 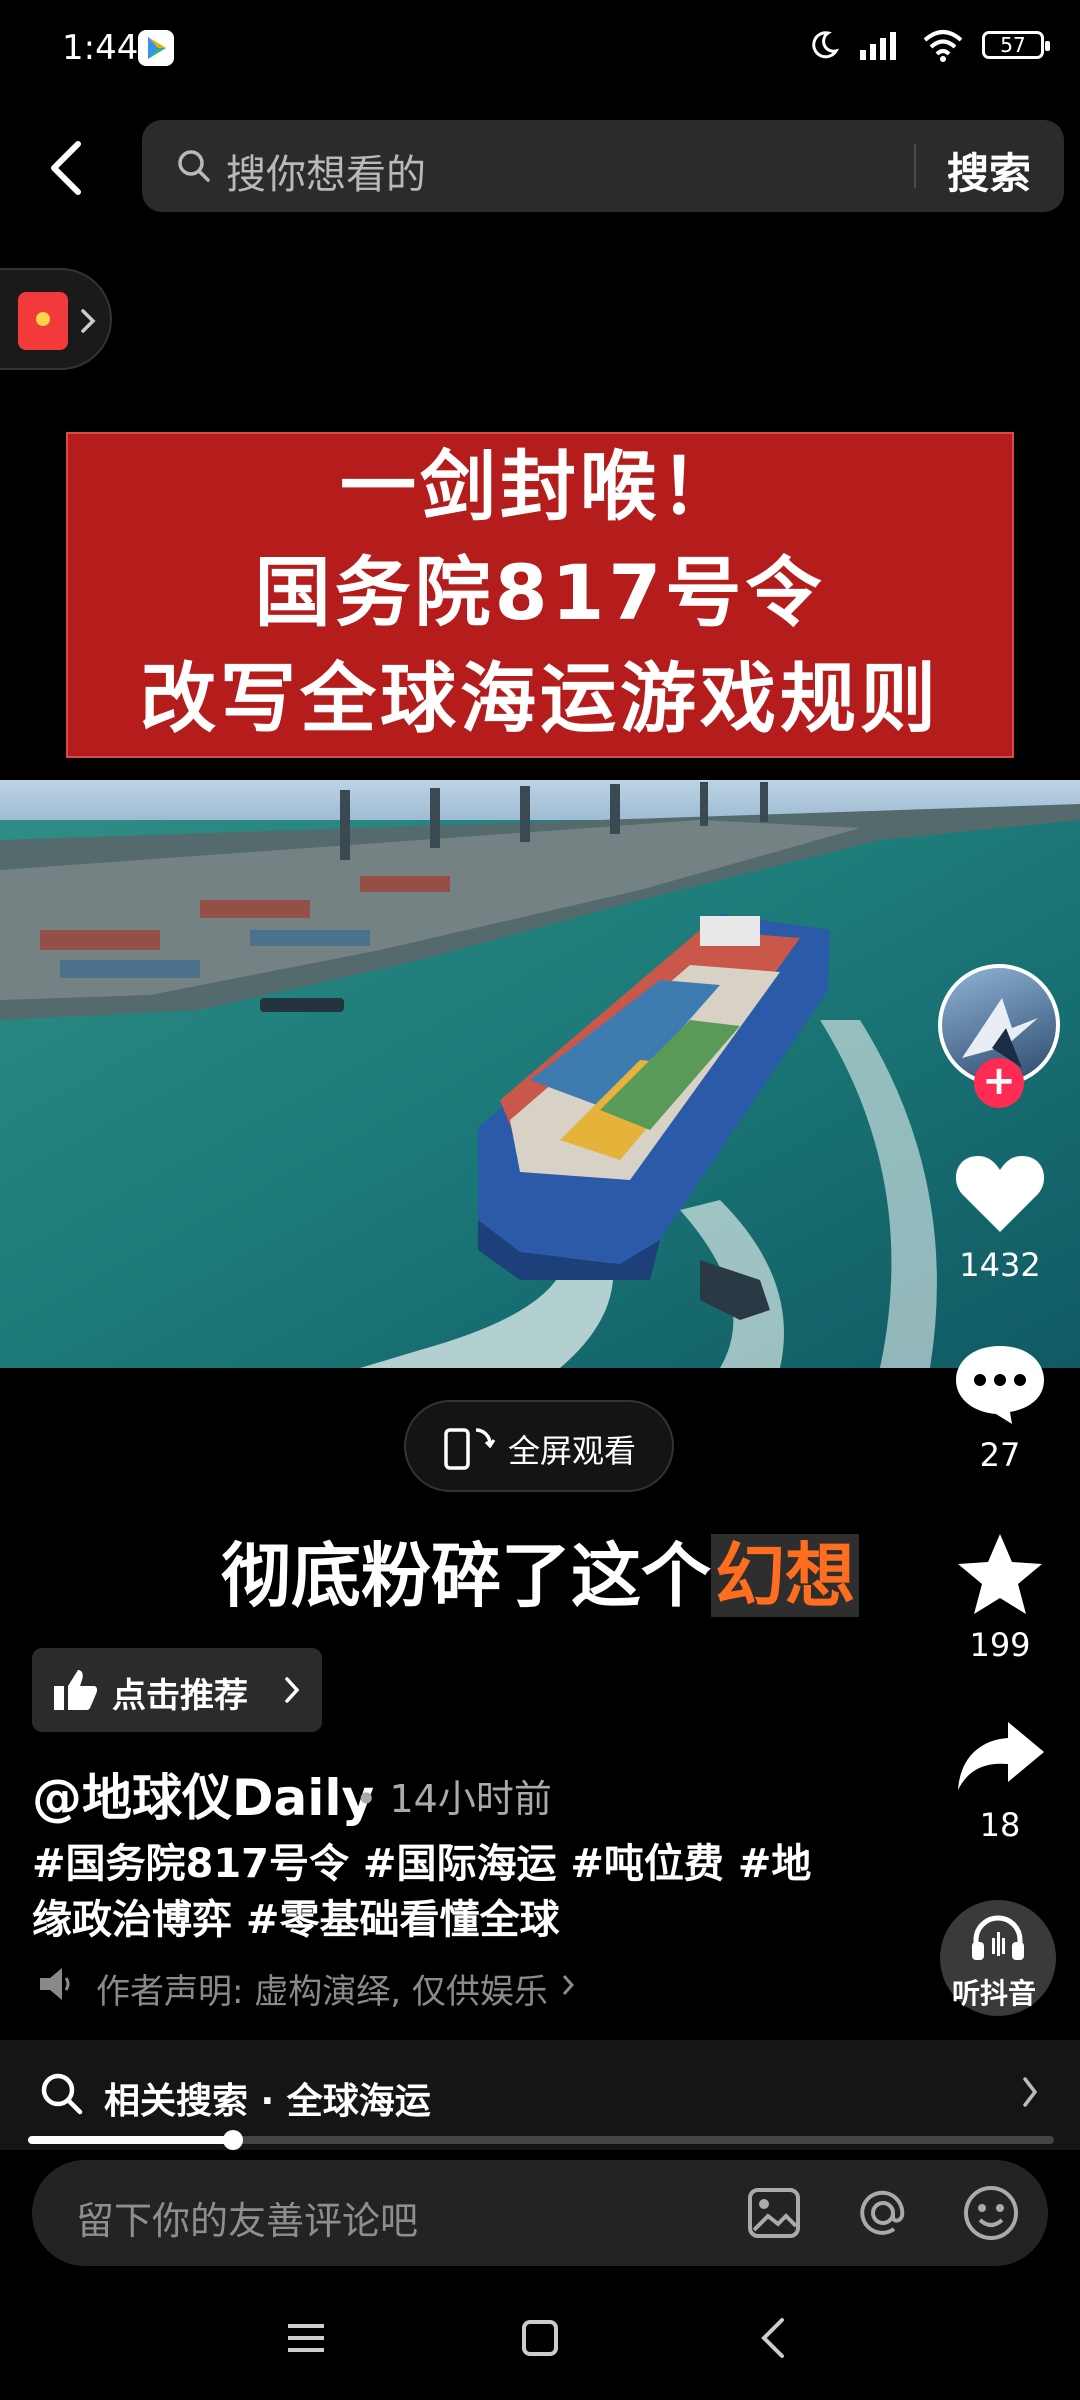 I want to click on status-icons: 57, so click(x=929, y=45).